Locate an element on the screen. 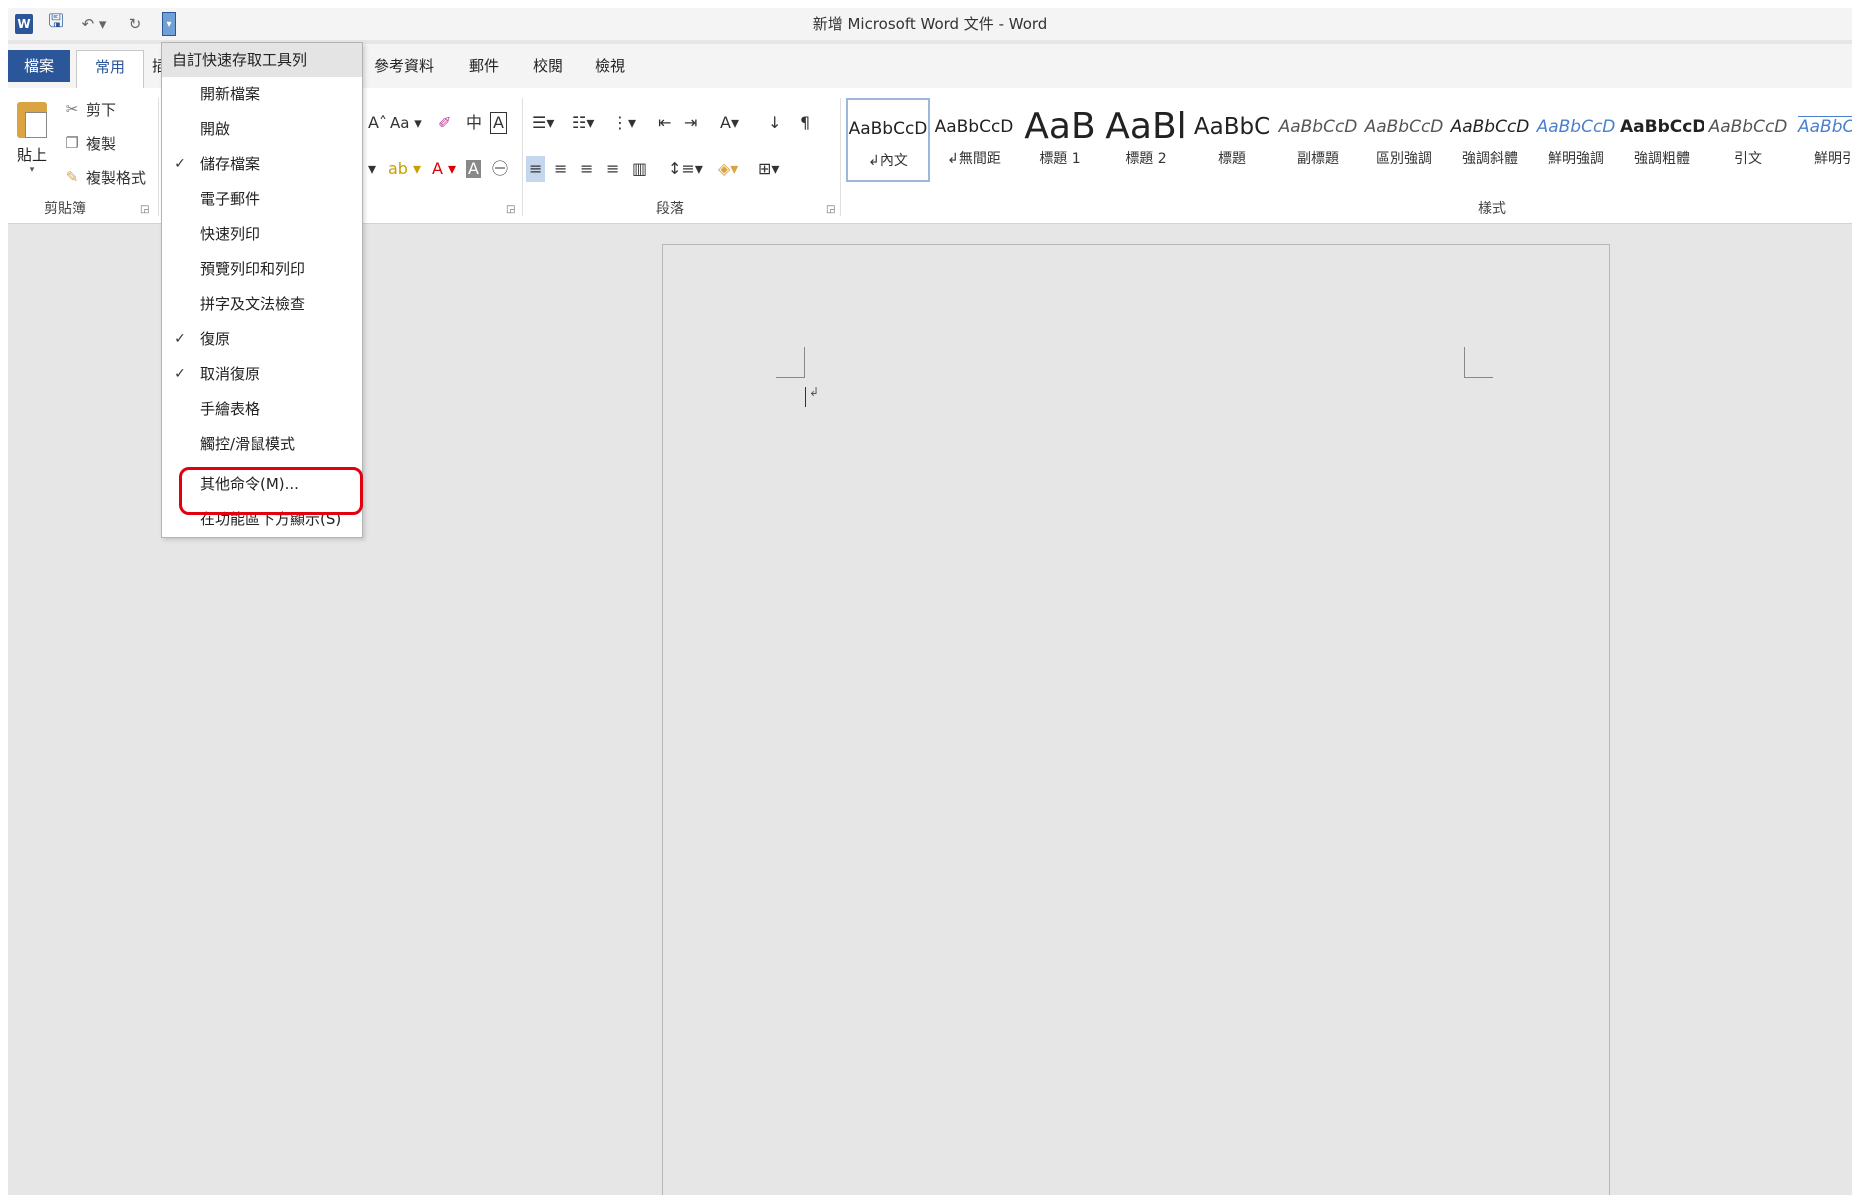 This screenshot has width=1852, height=1195. style-subtle-emphasis: AaBbCcD 區別強調 is located at coordinates (1404, 140).